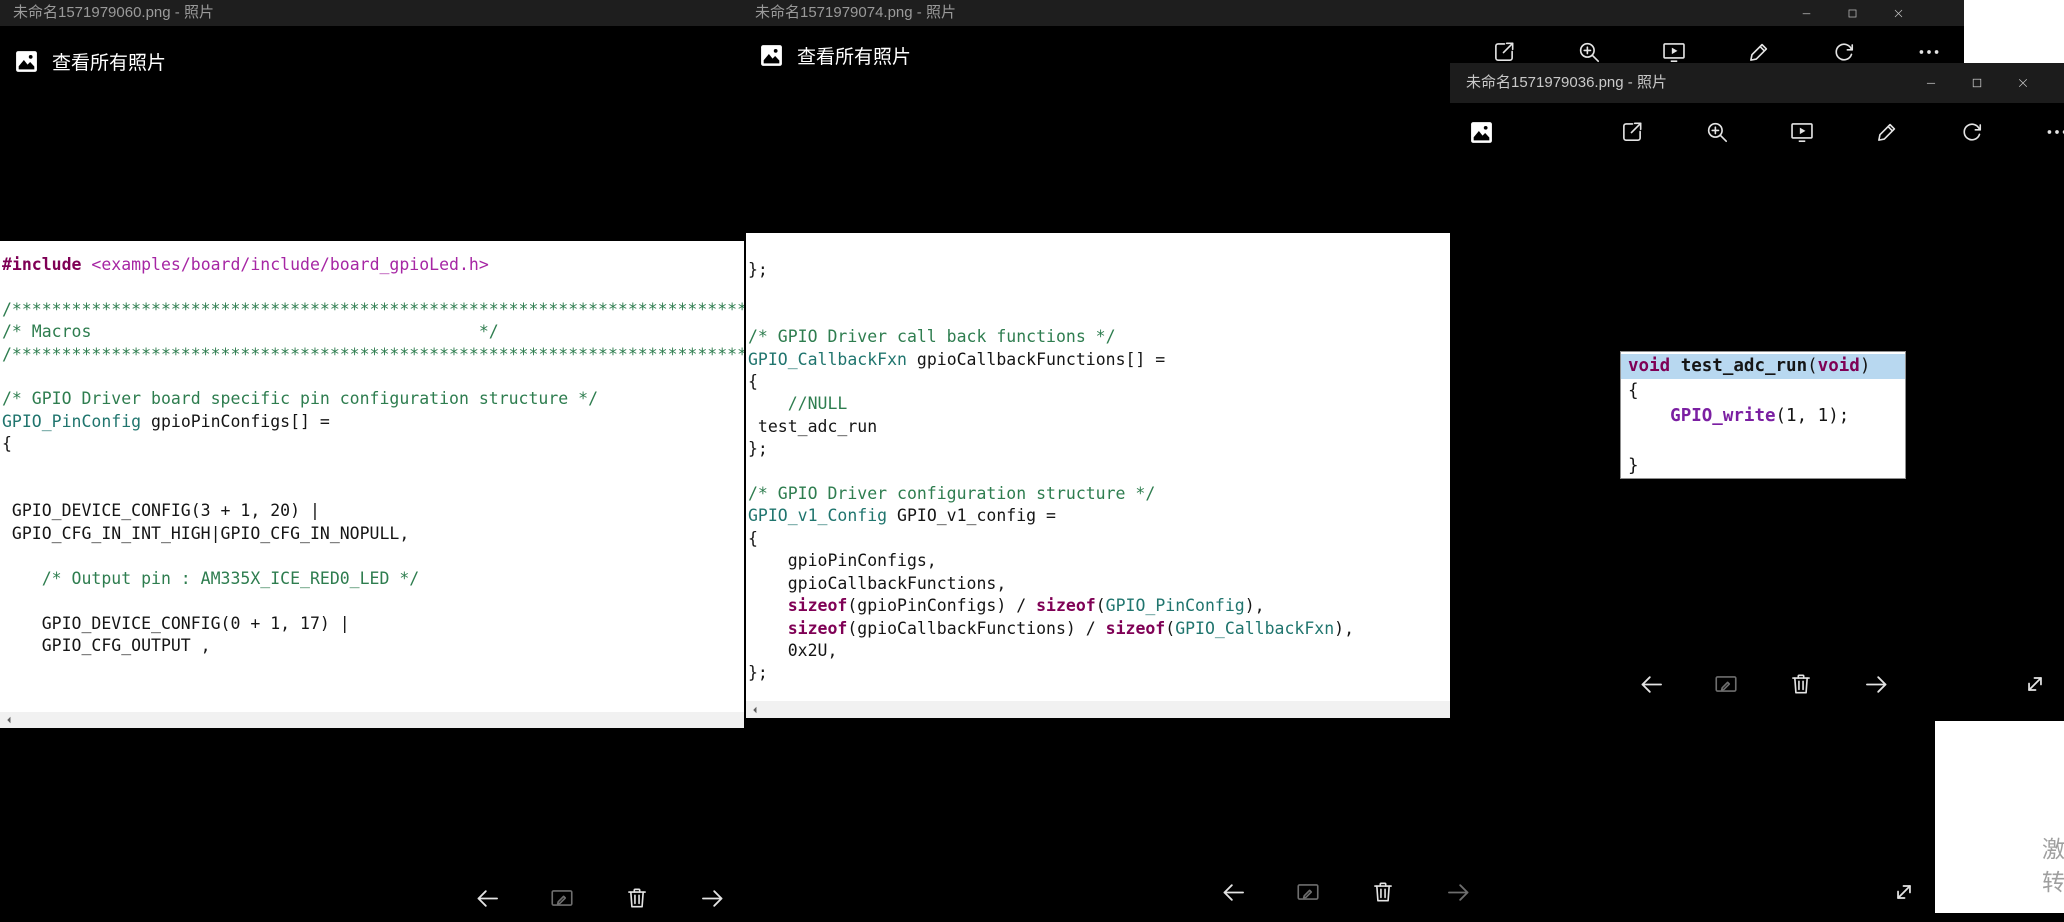 This screenshot has width=2064, height=922. Describe the element at coordinates (1836, 132) in the screenshot. I see `photo-toolbar` at that location.